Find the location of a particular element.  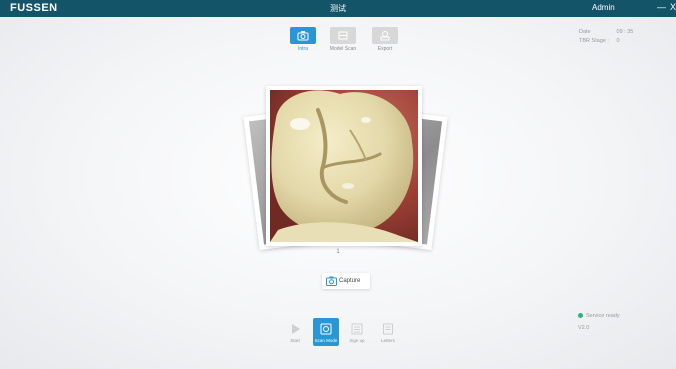

tab-model-scan: Model Scan is located at coordinates (343, 41).